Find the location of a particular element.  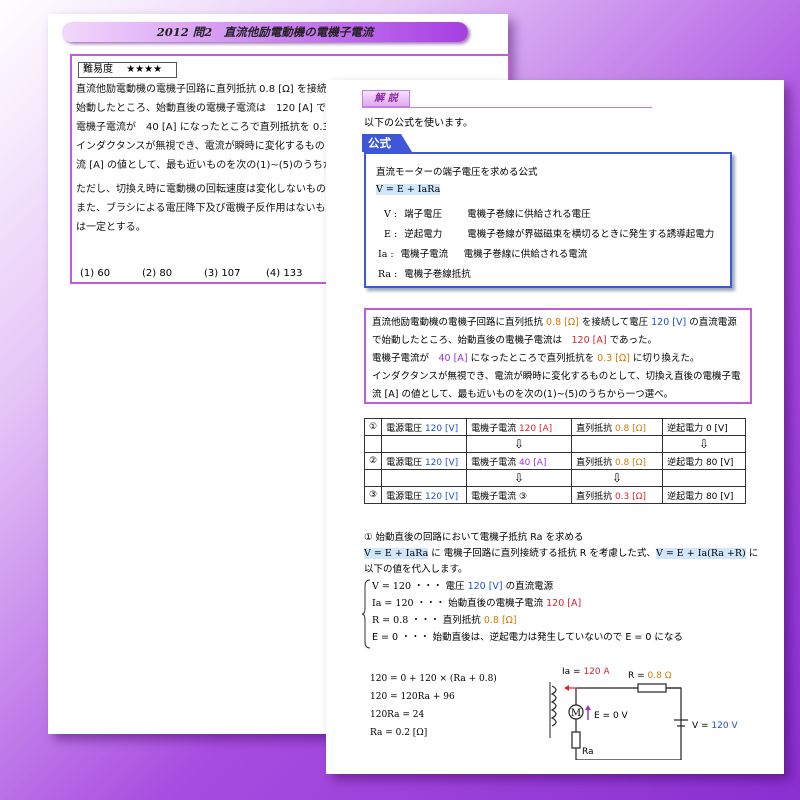

text: R = 0.8 ・・・ 直列抵抗 is located at coordinates (428, 620).